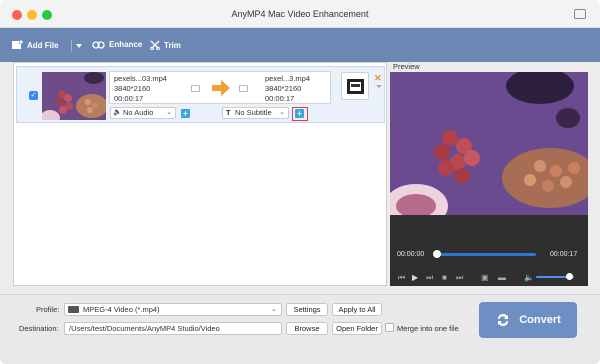 This screenshot has width=600, height=364. I want to click on enhance-button: Enhance, so click(117, 44).